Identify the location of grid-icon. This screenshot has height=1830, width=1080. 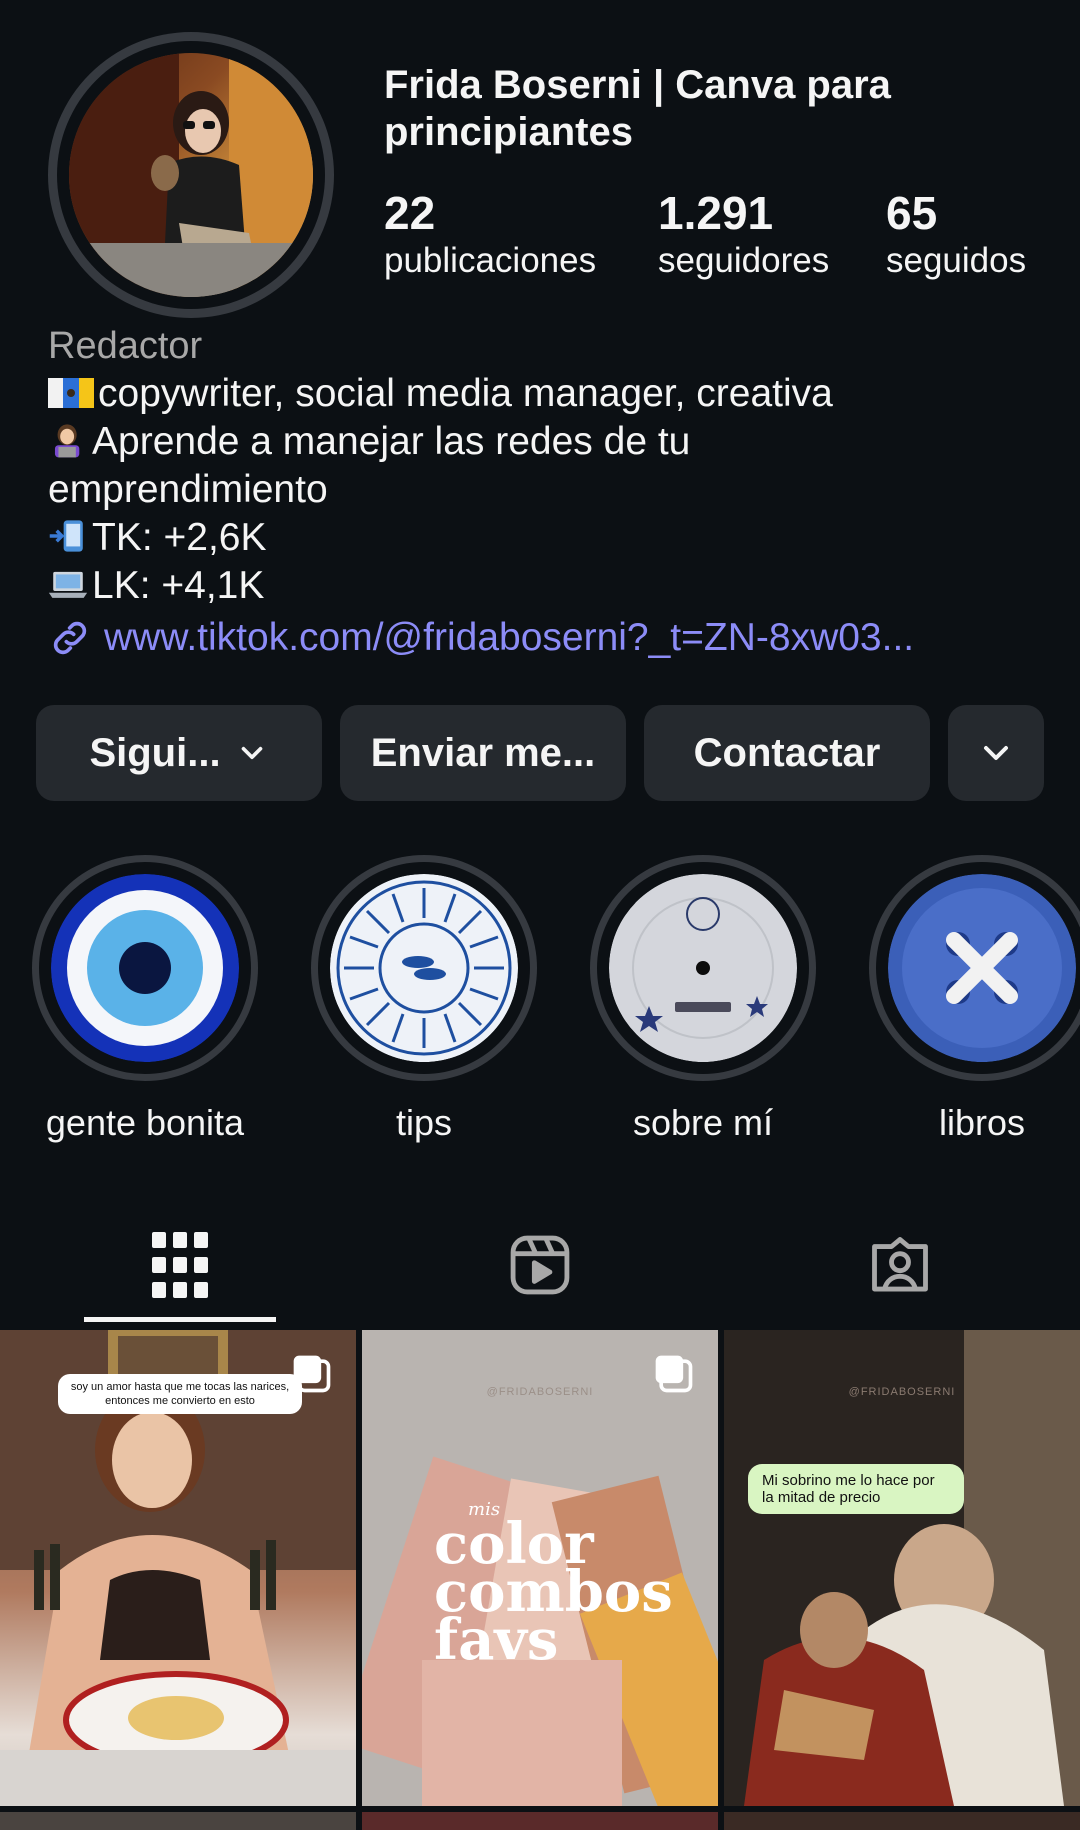
(180, 1265).